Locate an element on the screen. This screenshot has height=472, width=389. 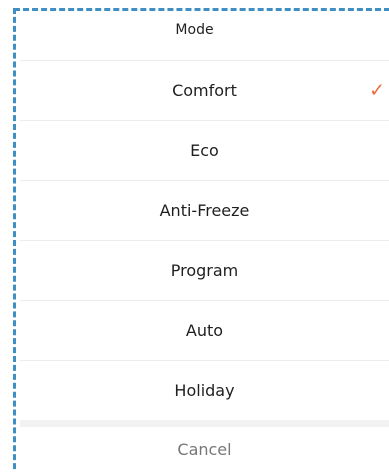
dashed-frame-left is located at coordinates (14, 240).